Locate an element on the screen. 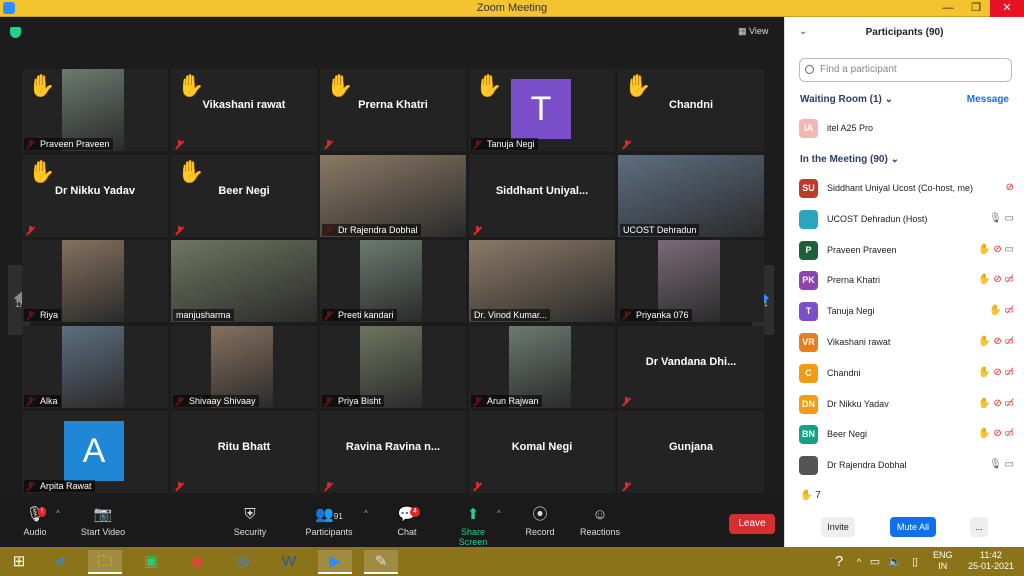 The image size is (1024, 576). invite-button: Invite is located at coordinates (838, 527).